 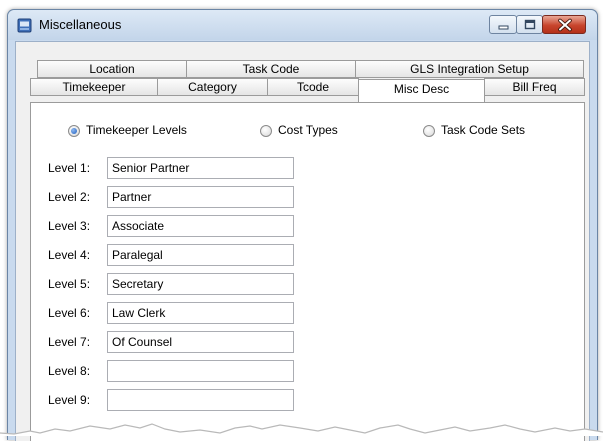 What do you see at coordinates (80, 24) in the screenshot?
I see `window-title: Miscellaneous` at bounding box center [80, 24].